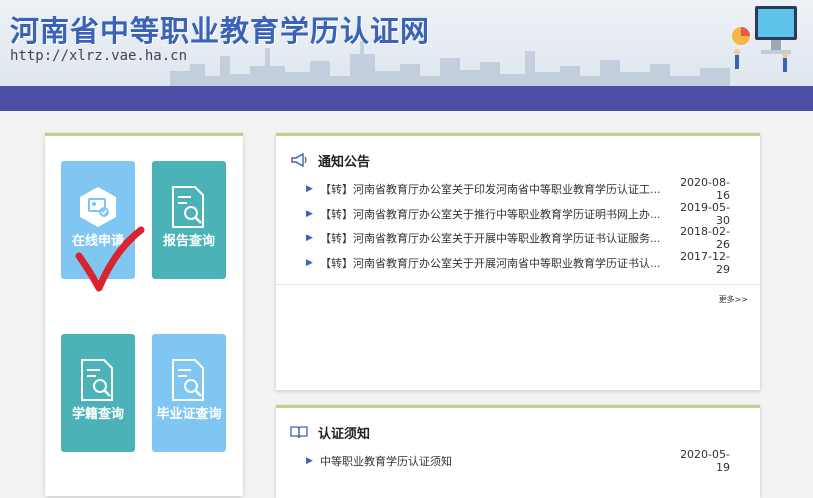 This screenshot has width=813, height=498. What do you see at coordinates (344, 162) in the screenshot?
I see `notices-title: 通知公告` at bounding box center [344, 162].